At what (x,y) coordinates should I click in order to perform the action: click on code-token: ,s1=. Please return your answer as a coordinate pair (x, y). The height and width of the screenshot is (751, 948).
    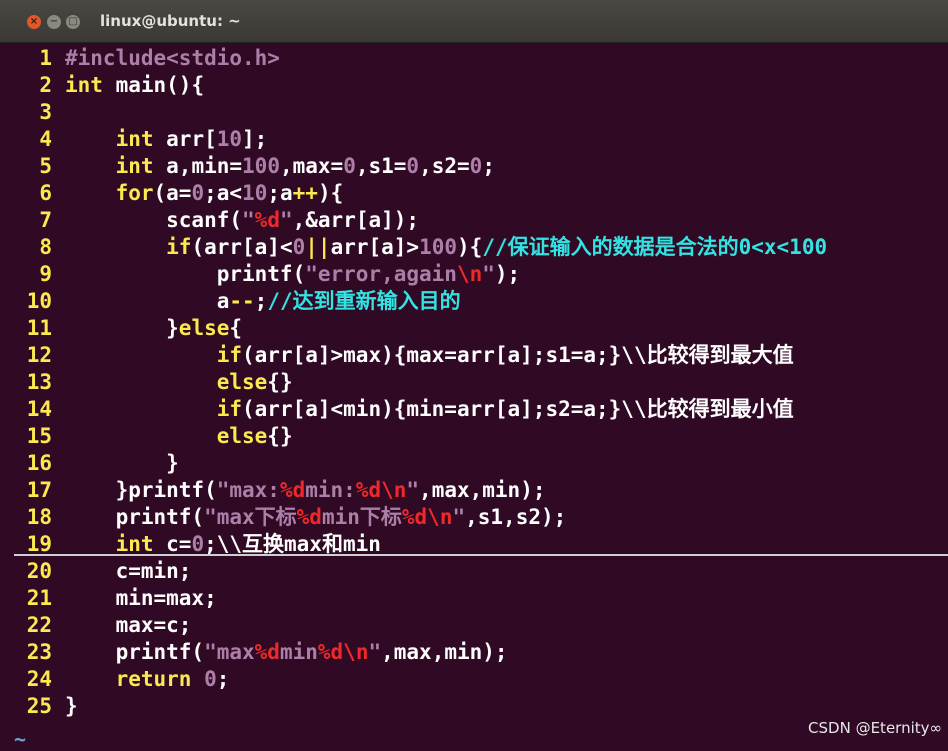
    Looking at the image, I should click on (381, 166).